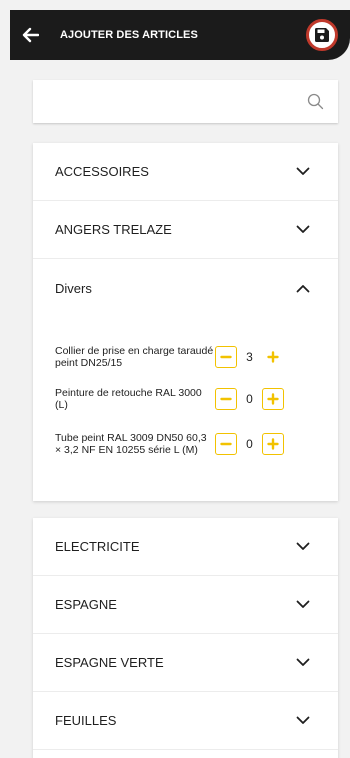 The width and height of the screenshot is (350, 758). Describe the element at coordinates (113, 229) in the screenshot. I see `category-label: ANGERS TRELAZE` at that location.